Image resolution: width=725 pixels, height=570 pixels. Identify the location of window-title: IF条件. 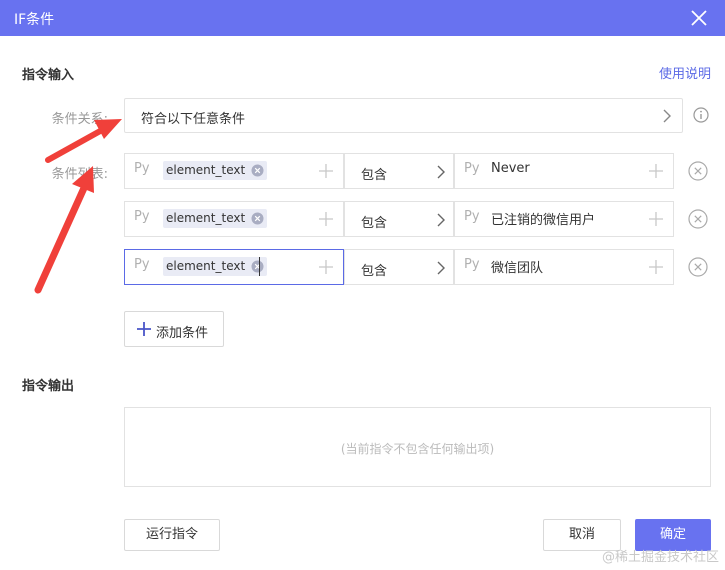
(34, 20).